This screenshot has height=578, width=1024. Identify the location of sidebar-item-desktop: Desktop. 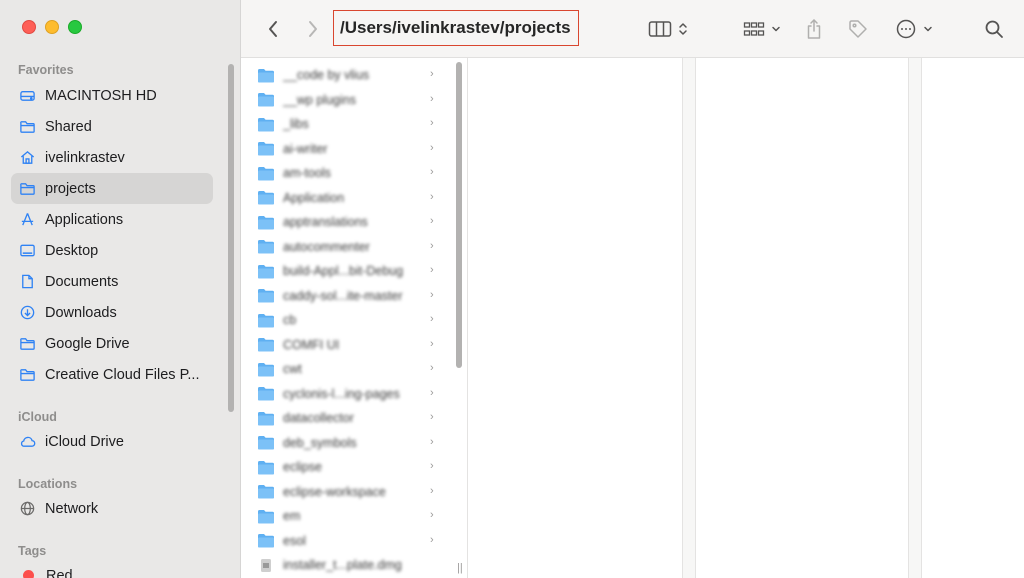
(112, 250).